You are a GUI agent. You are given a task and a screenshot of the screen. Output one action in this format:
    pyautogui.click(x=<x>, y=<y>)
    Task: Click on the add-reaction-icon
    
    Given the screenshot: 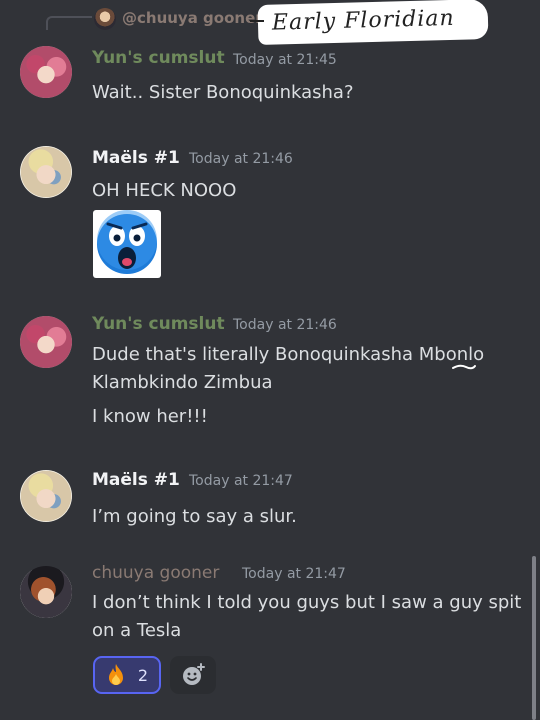 What is the action you would take?
    pyautogui.click(x=194, y=674)
    